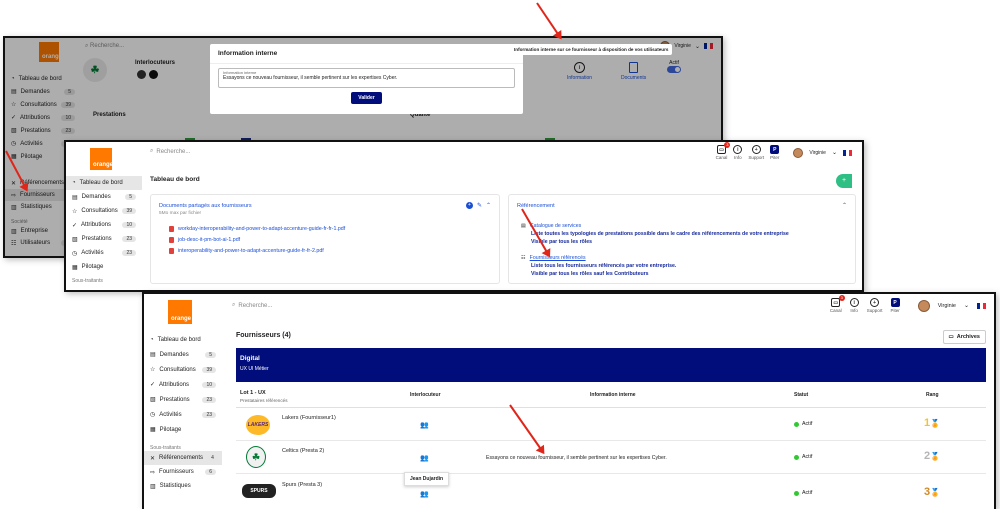 This screenshot has height=509, width=1000. What do you see at coordinates (205, 206) in the screenshot?
I see `docs-card-title: Documents partagés aux fournisseurs` at bounding box center [205, 206].